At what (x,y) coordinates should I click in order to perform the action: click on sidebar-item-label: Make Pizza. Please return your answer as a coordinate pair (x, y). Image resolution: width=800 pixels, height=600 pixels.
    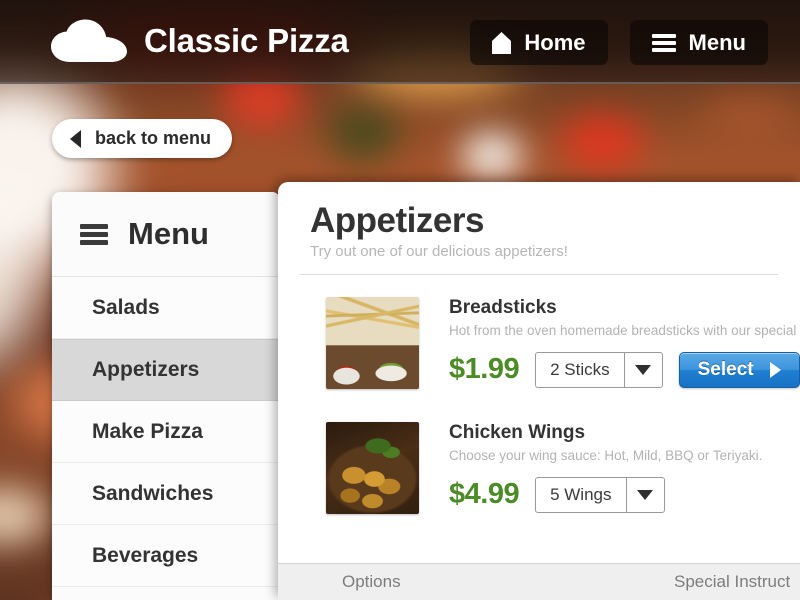
    Looking at the image, I should click on (147, 431).